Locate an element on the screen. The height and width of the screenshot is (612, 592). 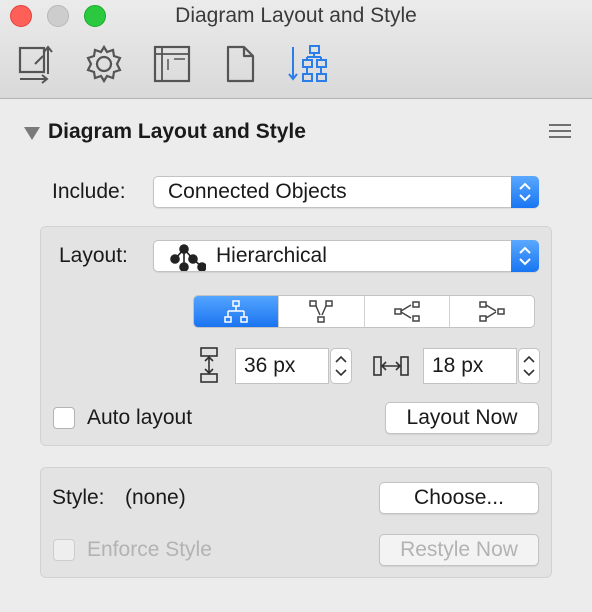
restyle-now-button: Restyle Now is located at coordinates (459, 550).